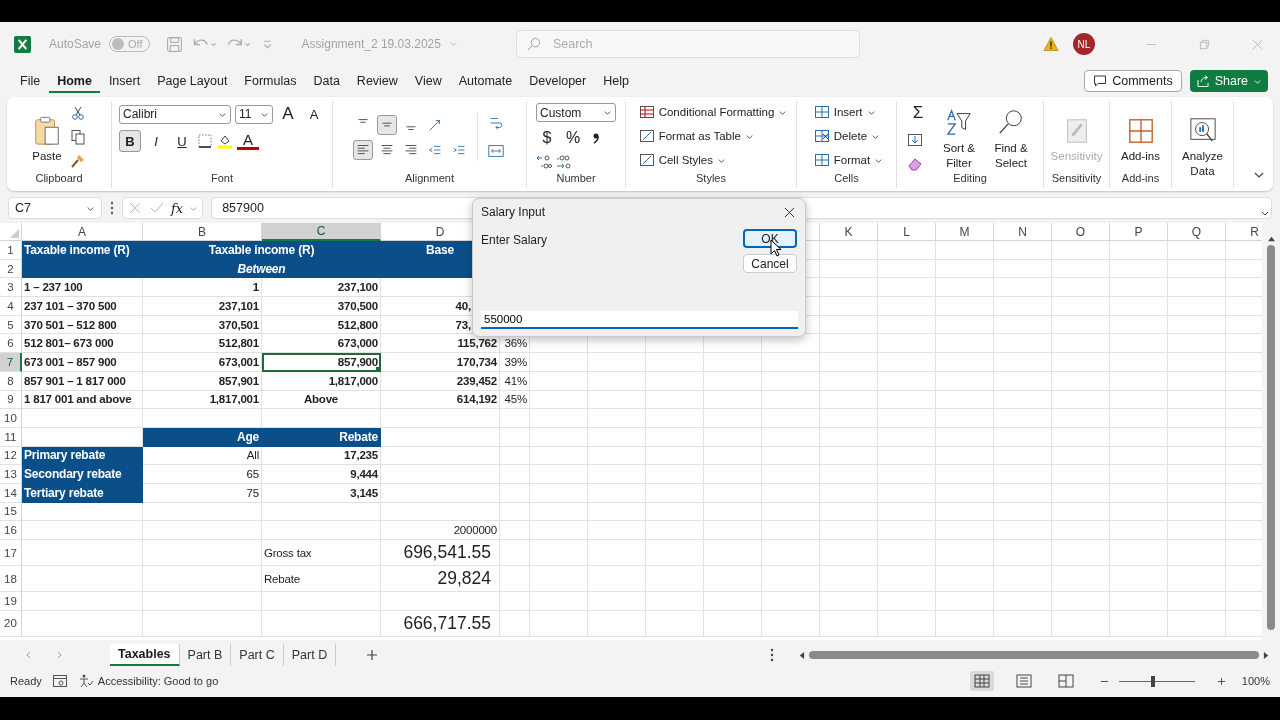  Describe the element at coordinates (513, 212) in the screenshot. I see `dialog-title: Salary Input` at that location.